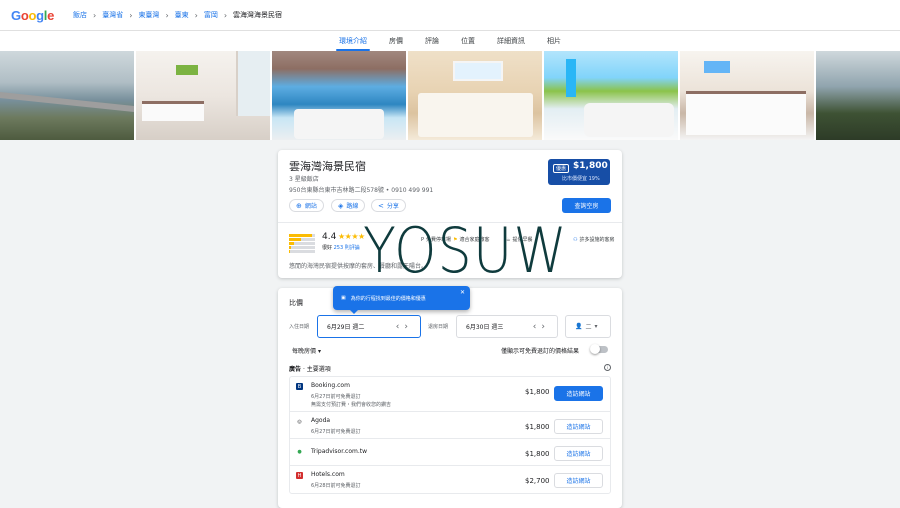 The height and width of the screenshot is (508, 900). Describe the element at coordinates (561, 168) in the screenshot. I see `deal-tag: 優惠` at that location.